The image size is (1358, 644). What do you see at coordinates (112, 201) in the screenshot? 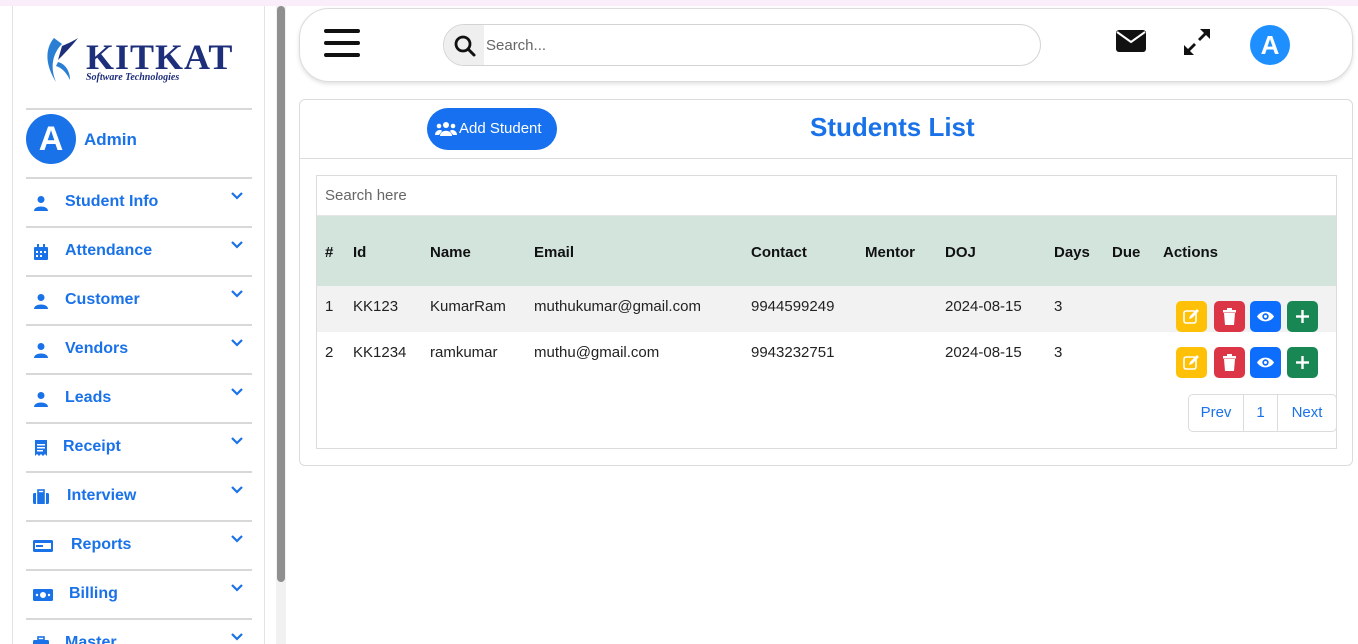
I see `sidebar-item-label: Student Info` at bounding box center [112, 201].